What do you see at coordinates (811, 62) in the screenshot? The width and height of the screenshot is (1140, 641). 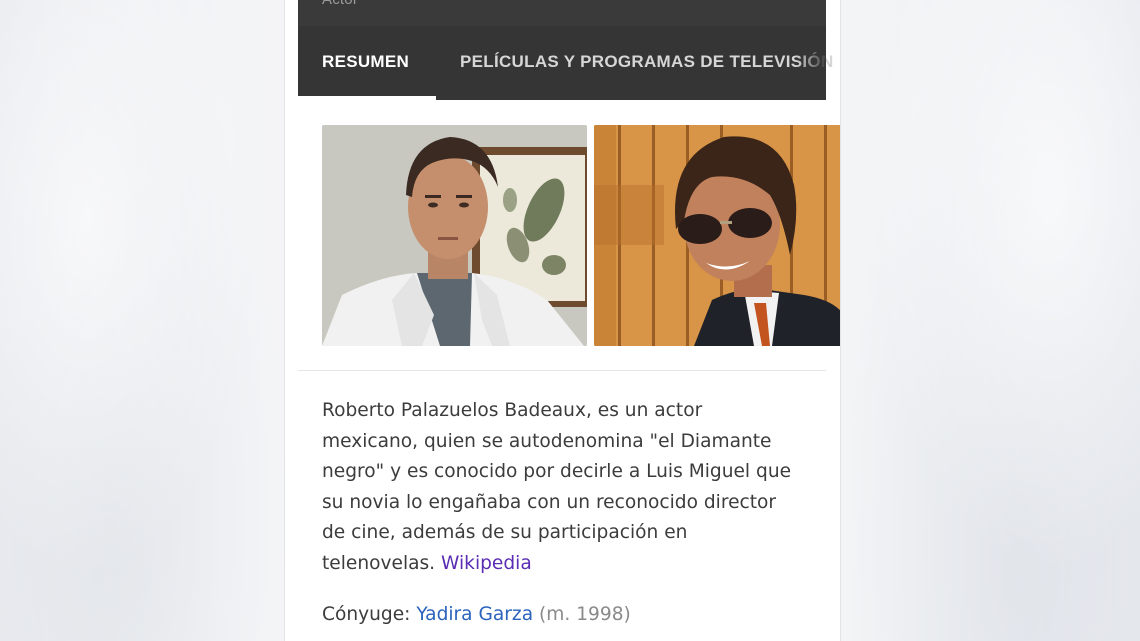 I see `tab-overflow-fade` at bounding box center [811, 62].